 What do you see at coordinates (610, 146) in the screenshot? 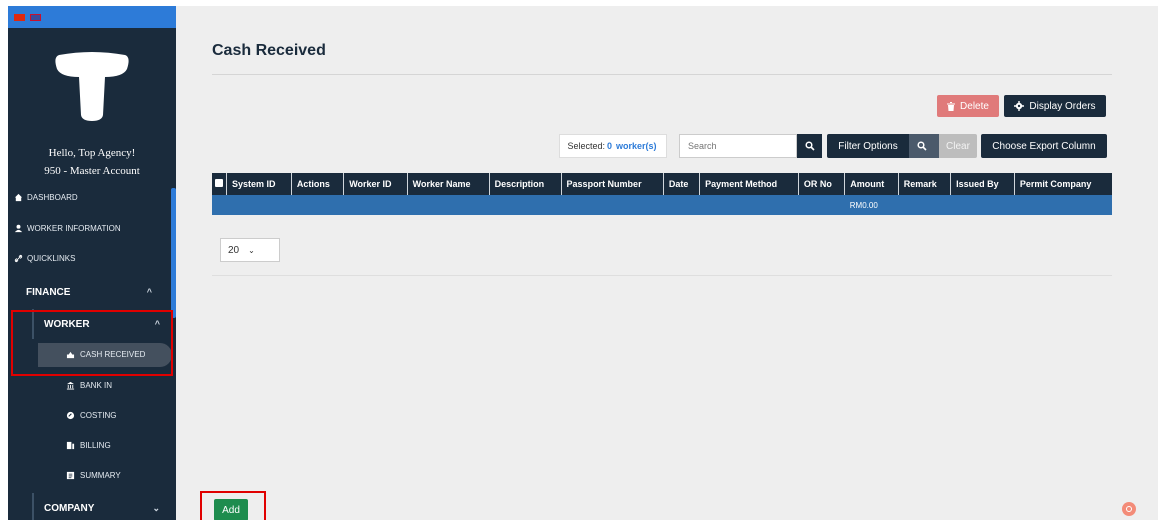
I see `selected-count: 0` at bounding box center [610, 146].